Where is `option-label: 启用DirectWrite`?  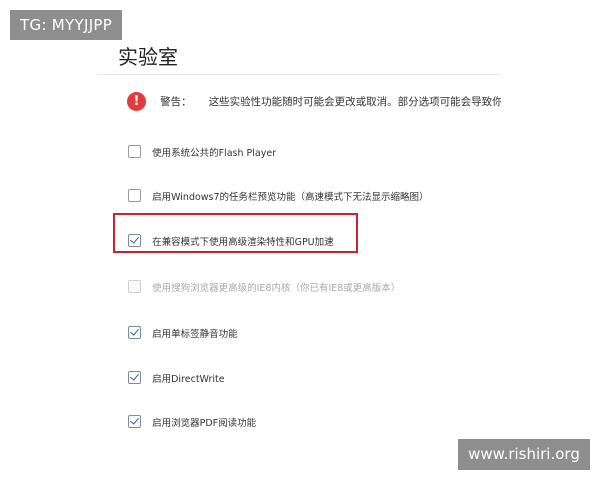 option-label: 启用DirectWrite is located at coordinates (188, 379).